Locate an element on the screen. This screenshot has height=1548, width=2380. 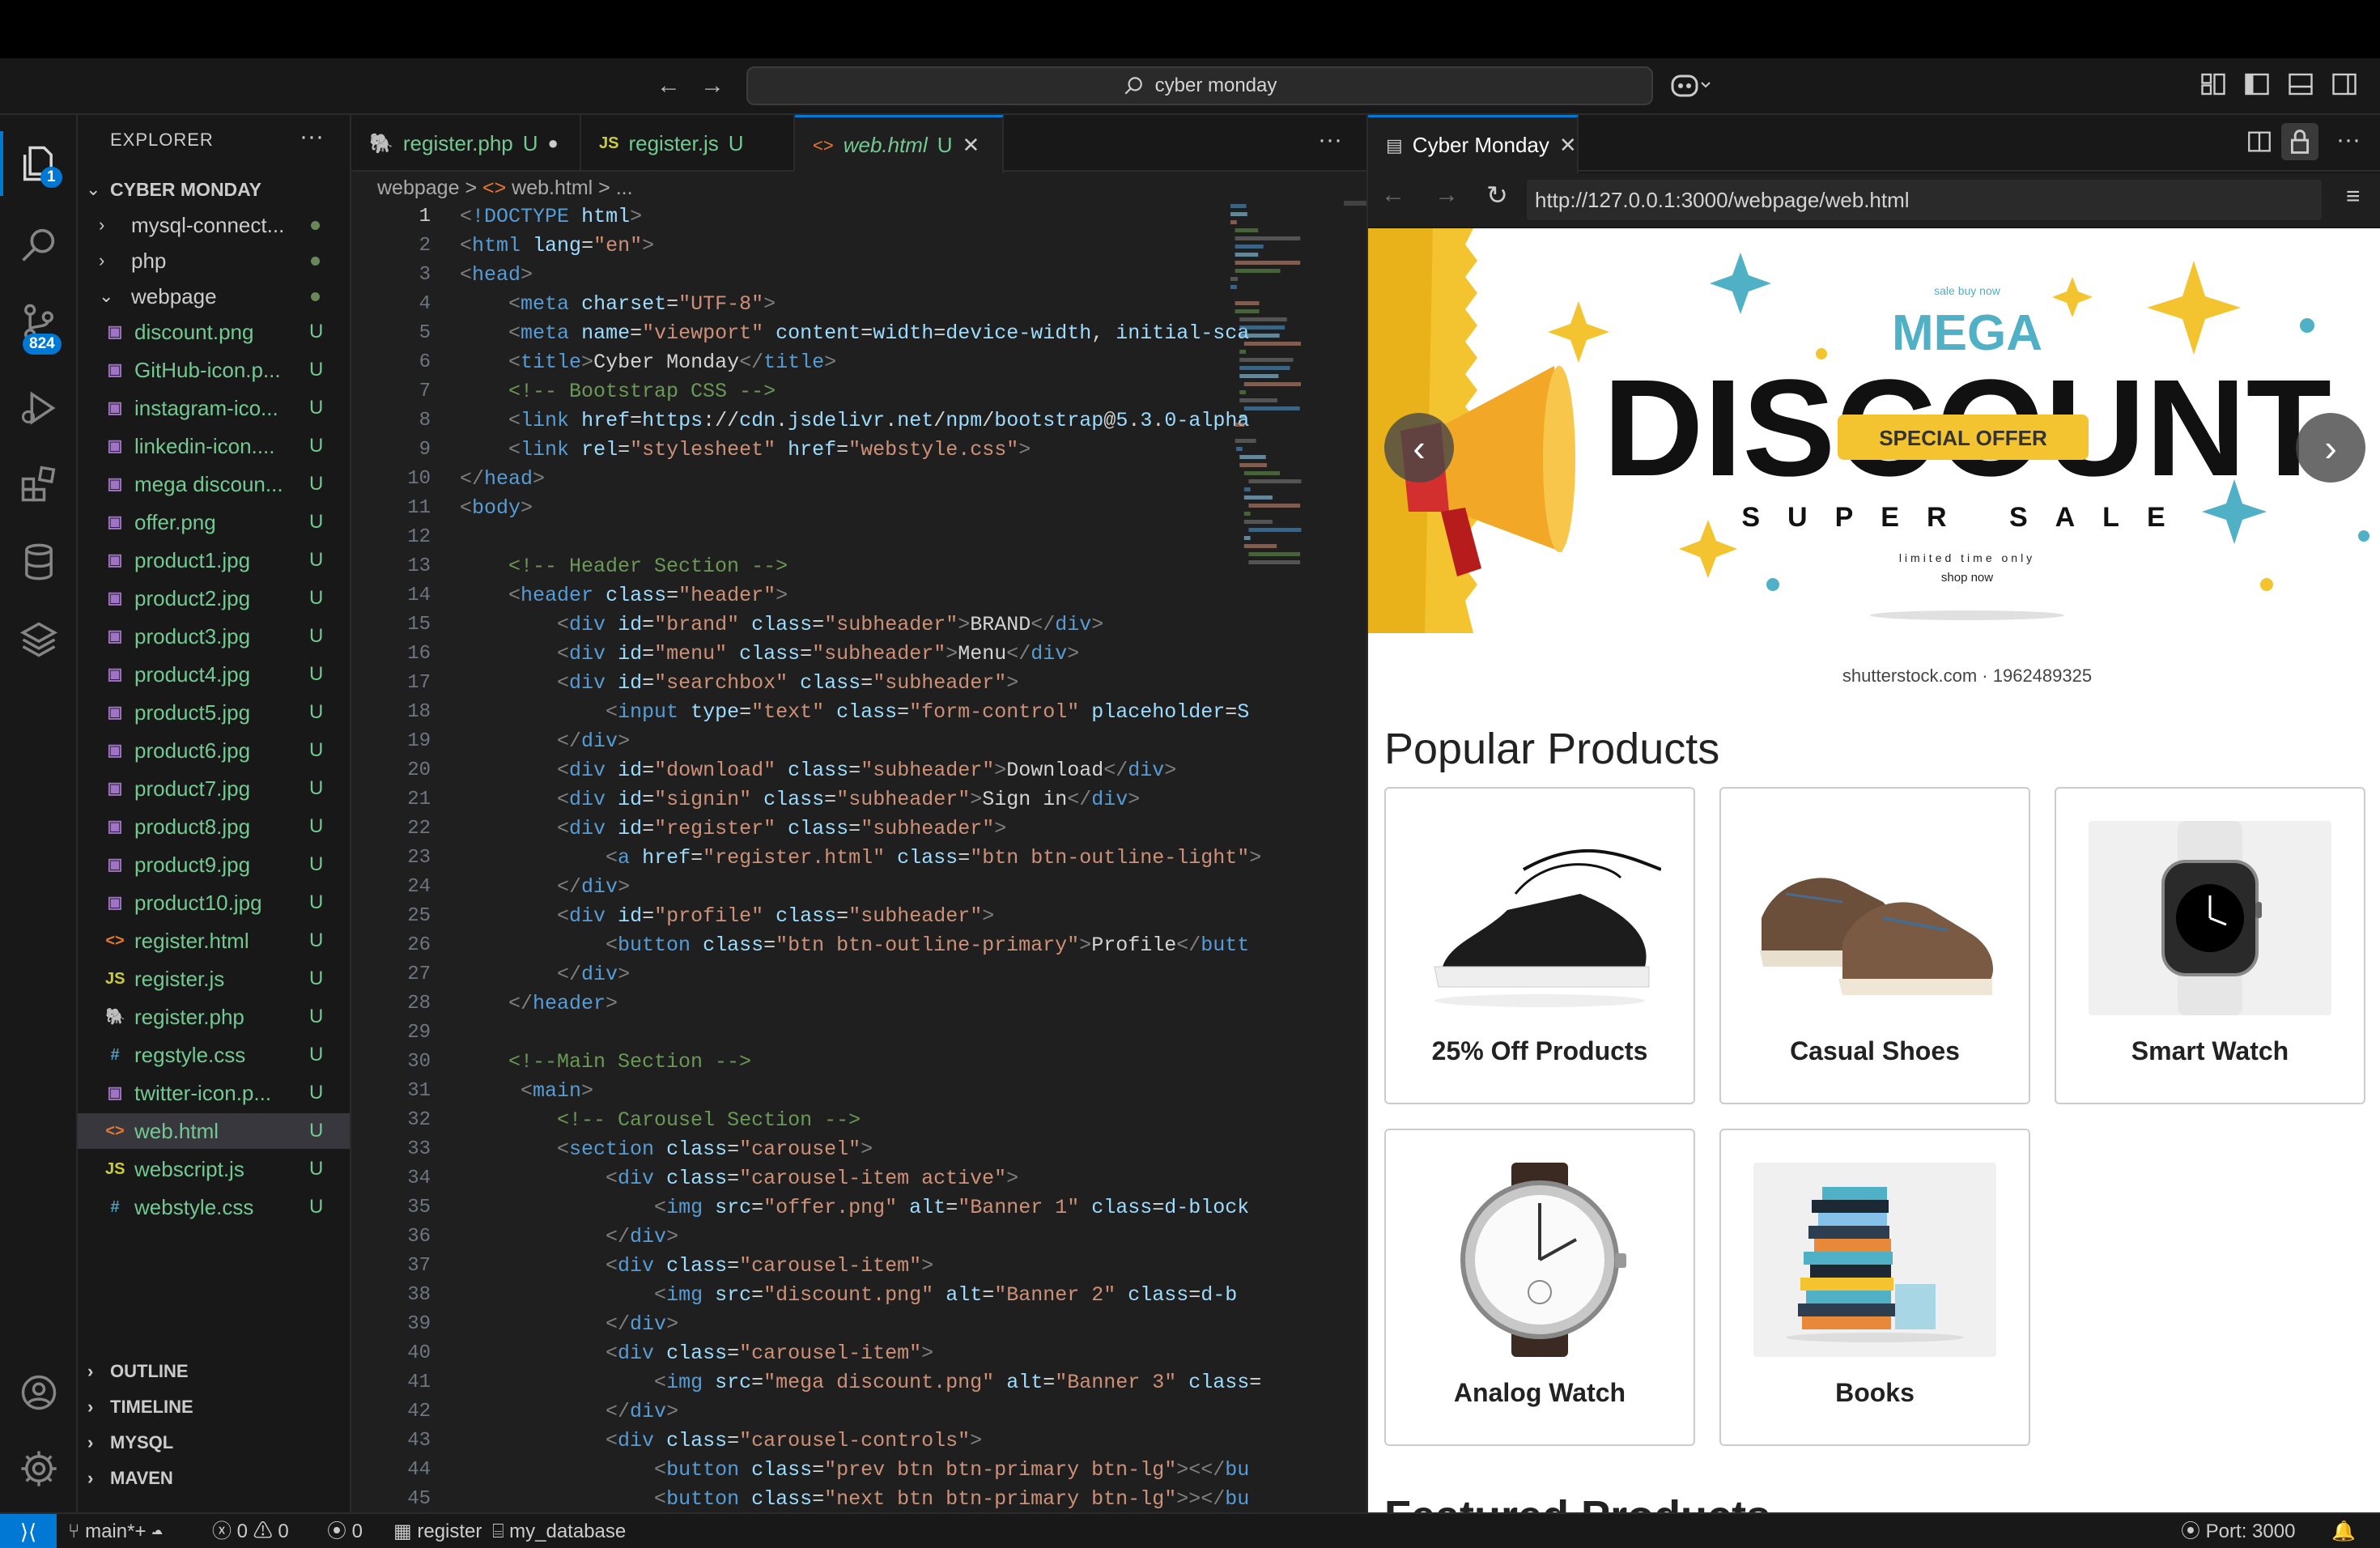
file-tree-item: <> web.html U is located at coordinates (214, 1131).